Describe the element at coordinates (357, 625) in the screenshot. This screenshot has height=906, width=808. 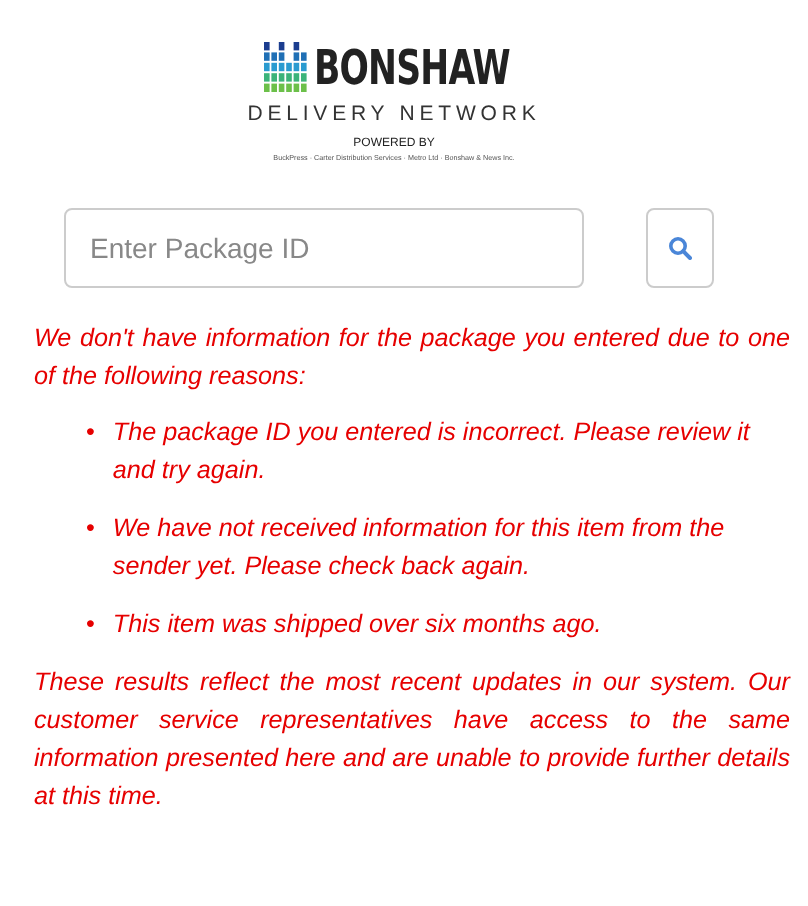
I see `reason-item: This item was shipped over six months ago.` at that location.